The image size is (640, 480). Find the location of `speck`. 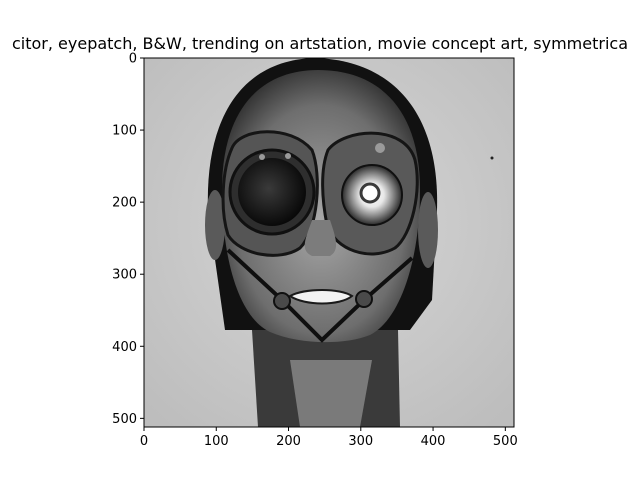

speck is located at coordinates (492, 158).